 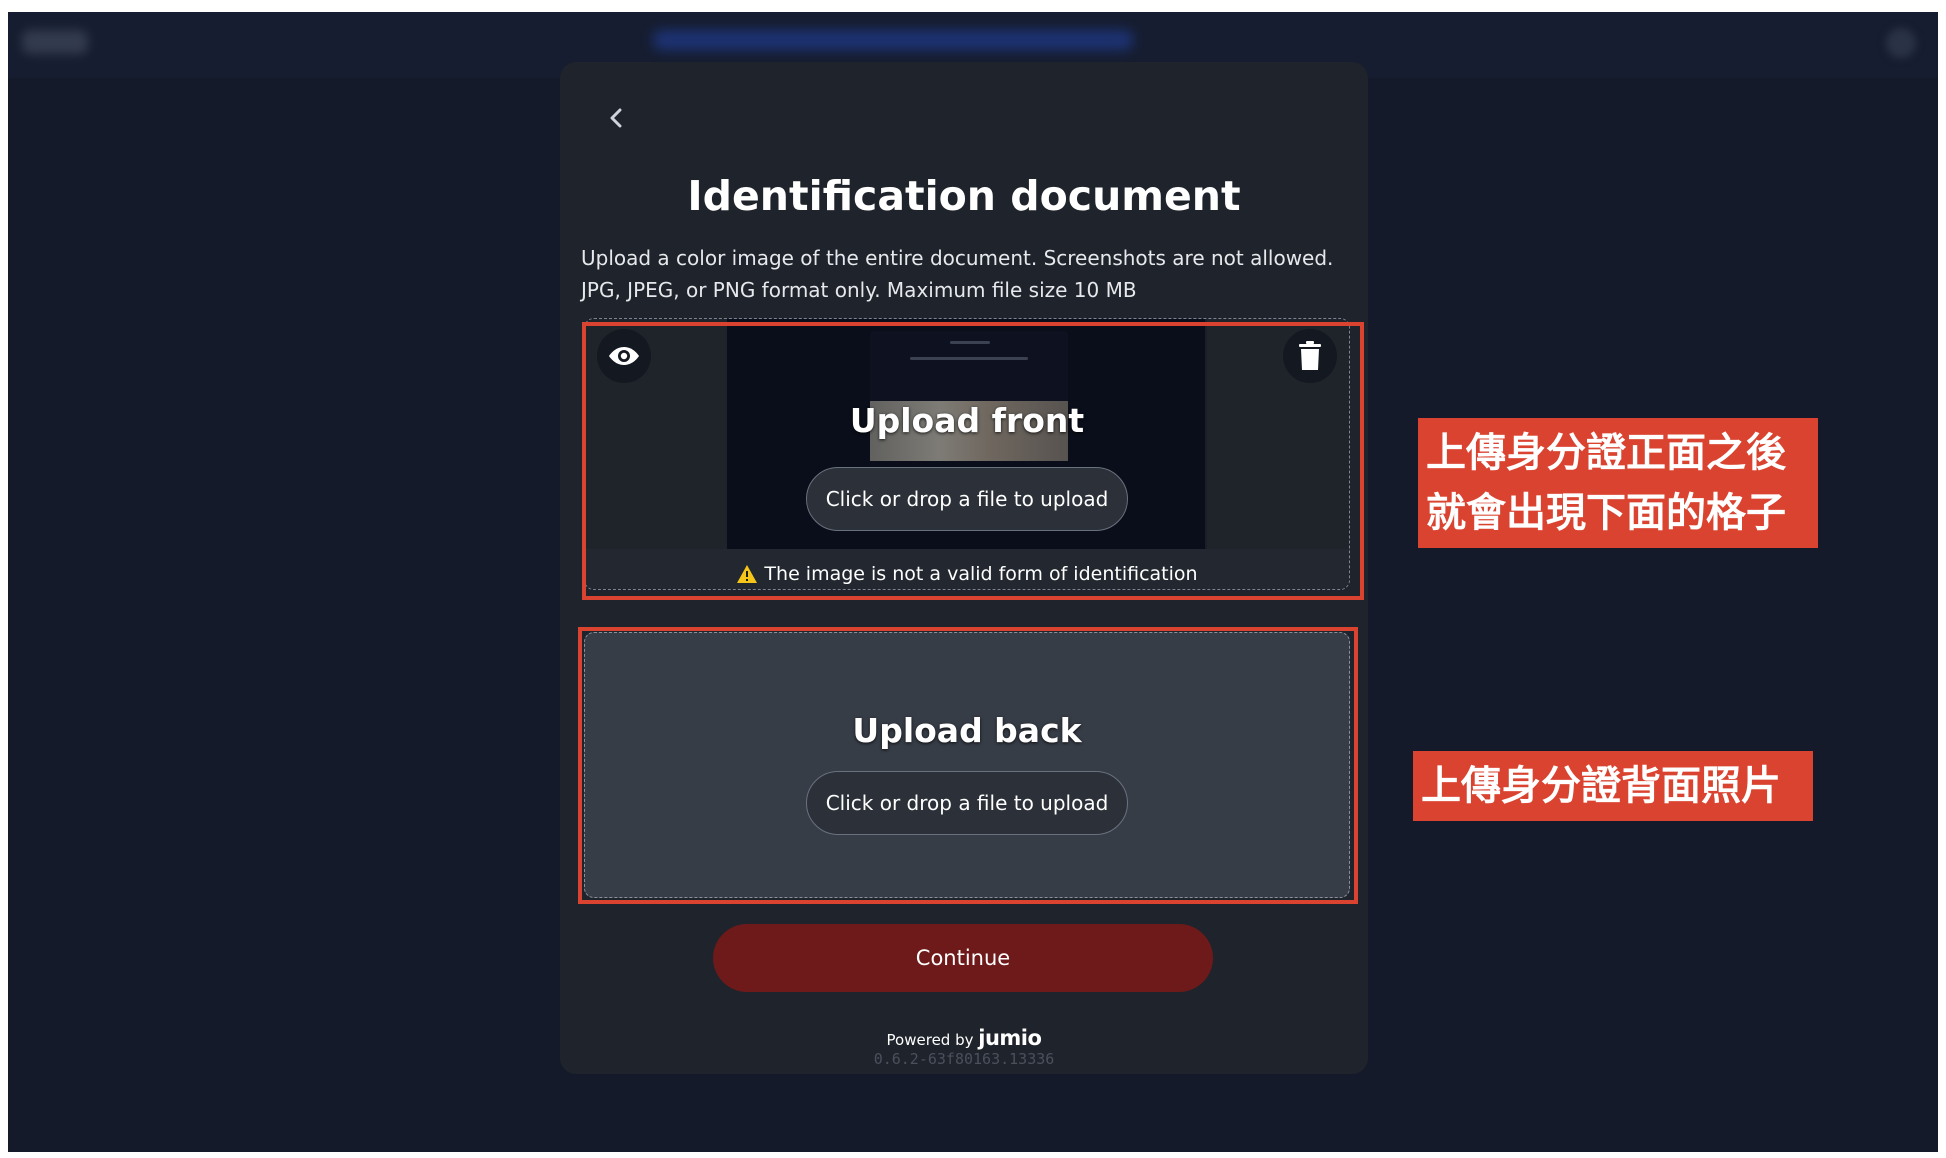 What do you see at coordinates (1901, 43) in the screenshot?
I see `blurred-icon` at bounding box center [1901, 43].